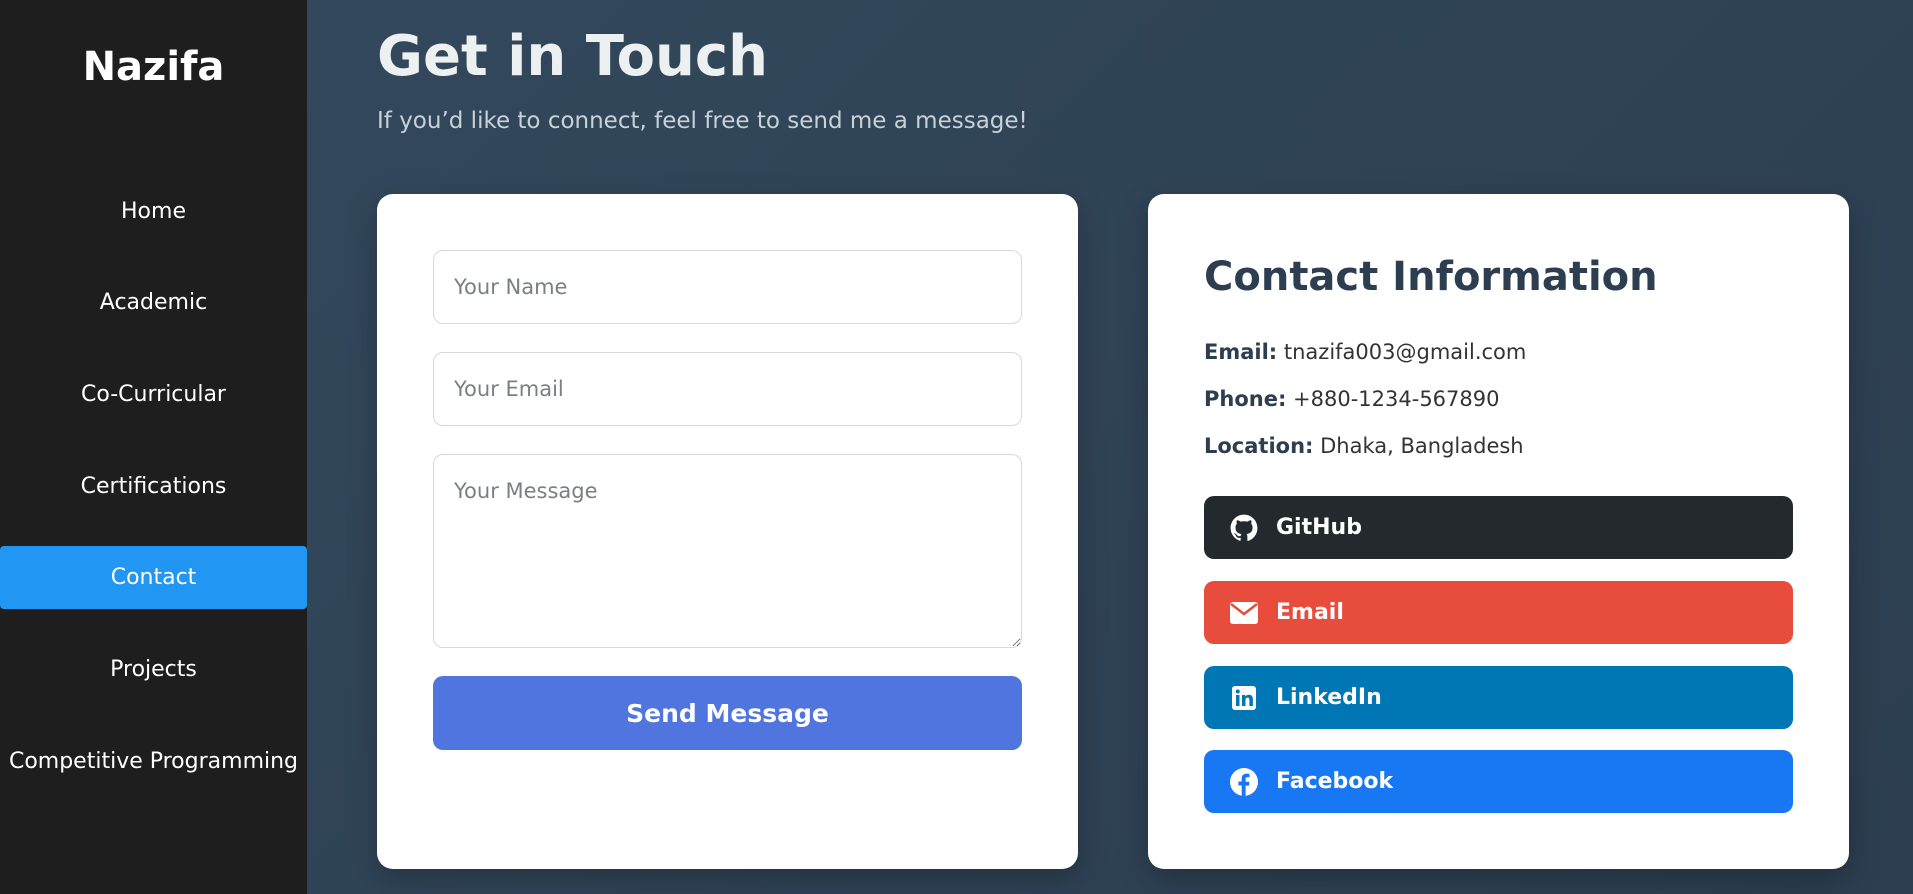  What do you see at coordinates (1335, 781) in the screenshot?
I see `facebook-link-label: Facebook` at bounding box center [1335, 781].